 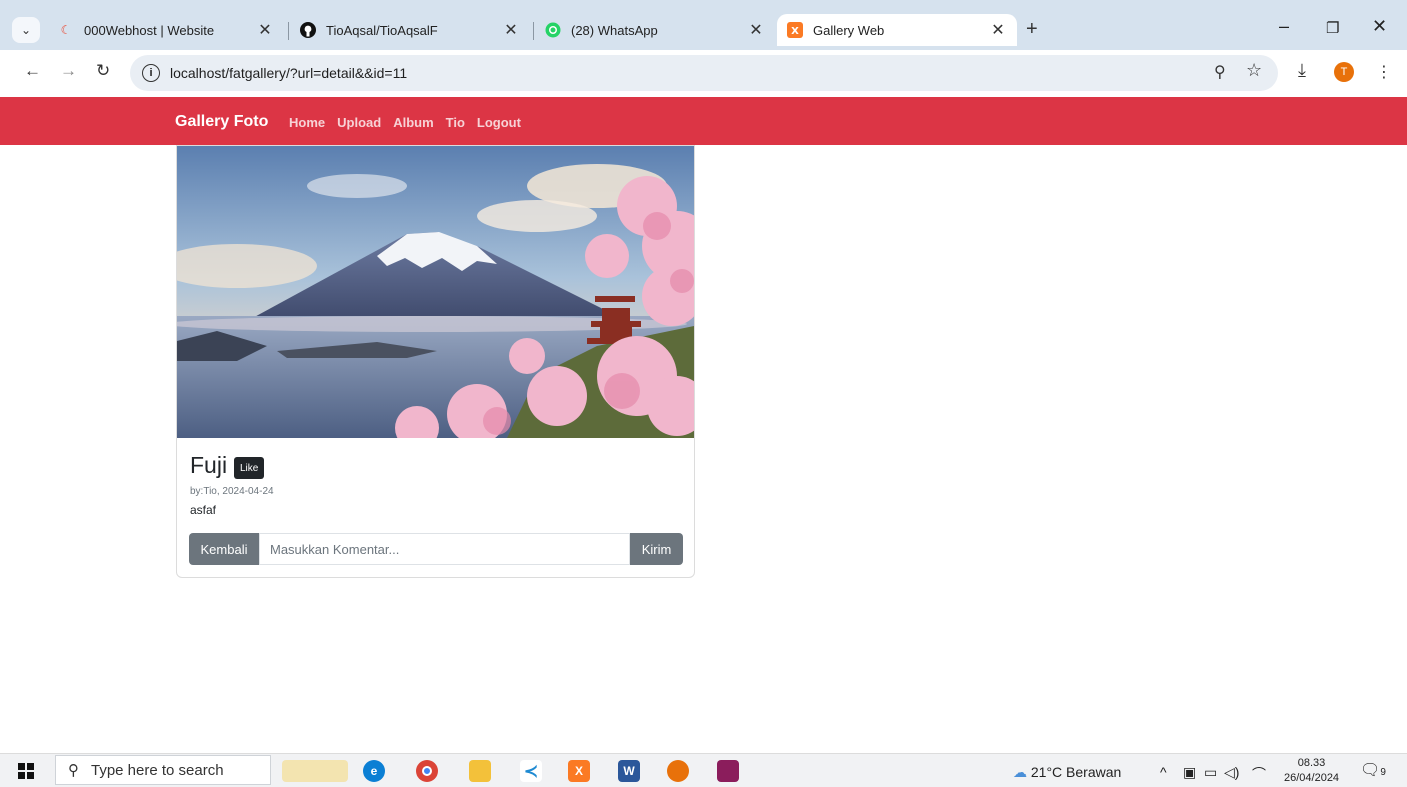 I want to click on comment-form: Kembali Kirim, so click(x=436, y=549).